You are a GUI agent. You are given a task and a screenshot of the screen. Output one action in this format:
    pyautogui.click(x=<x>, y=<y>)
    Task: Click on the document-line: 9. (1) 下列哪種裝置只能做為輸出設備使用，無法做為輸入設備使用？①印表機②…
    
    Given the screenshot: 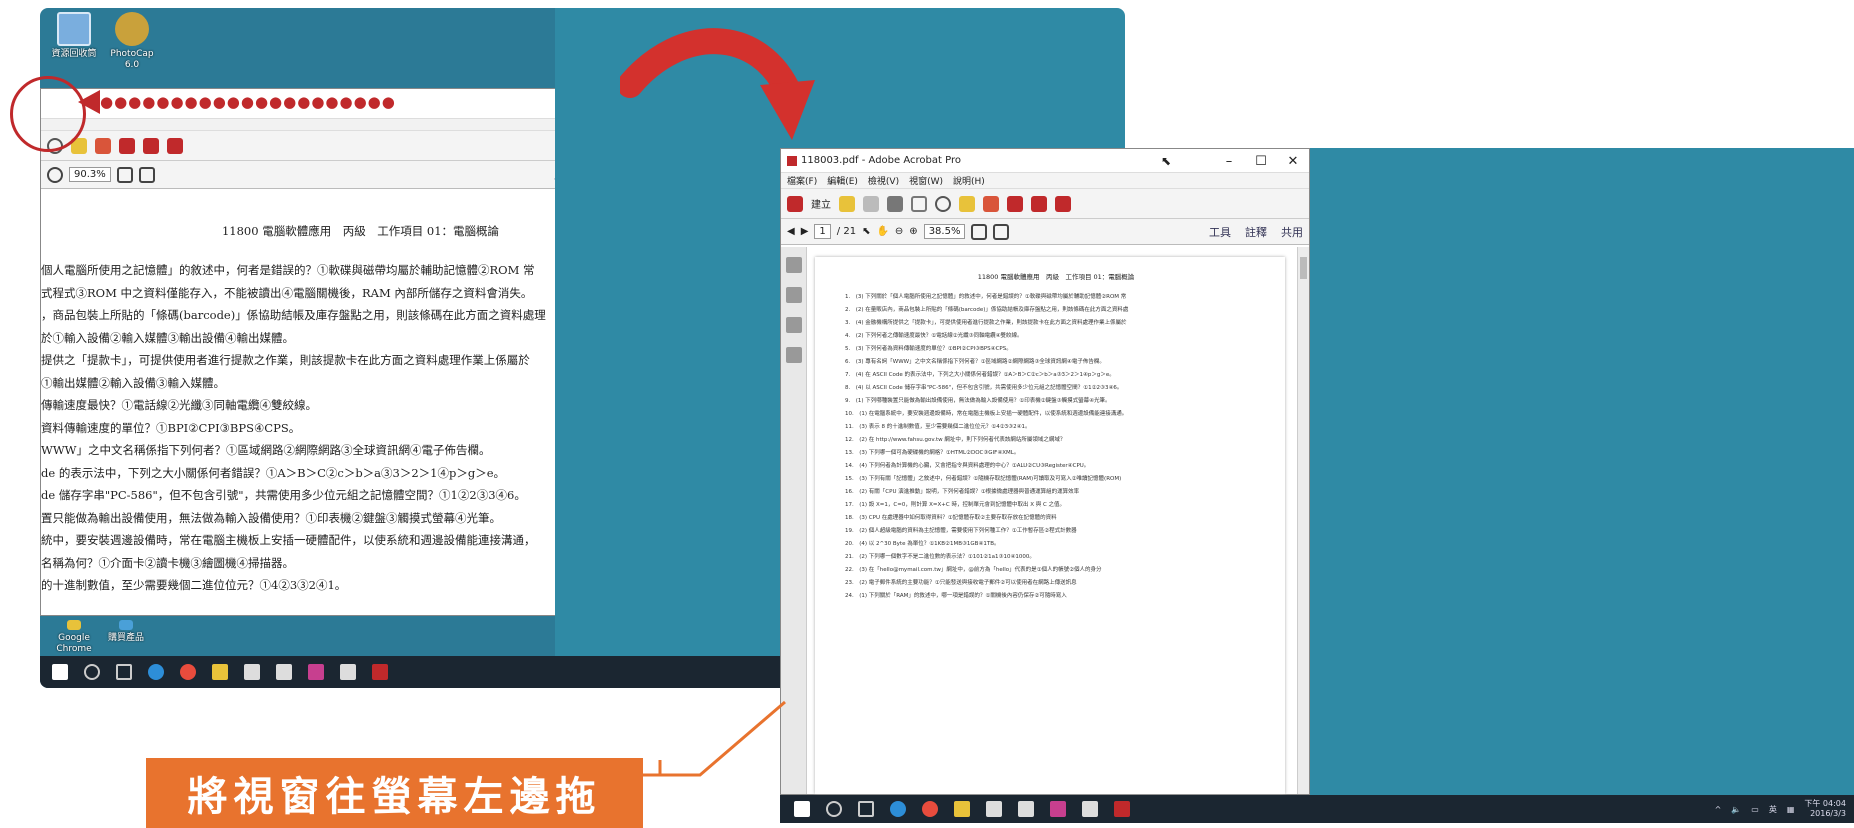 What is the action you would take?
    pyautogui.click(x=978, y=401)
    